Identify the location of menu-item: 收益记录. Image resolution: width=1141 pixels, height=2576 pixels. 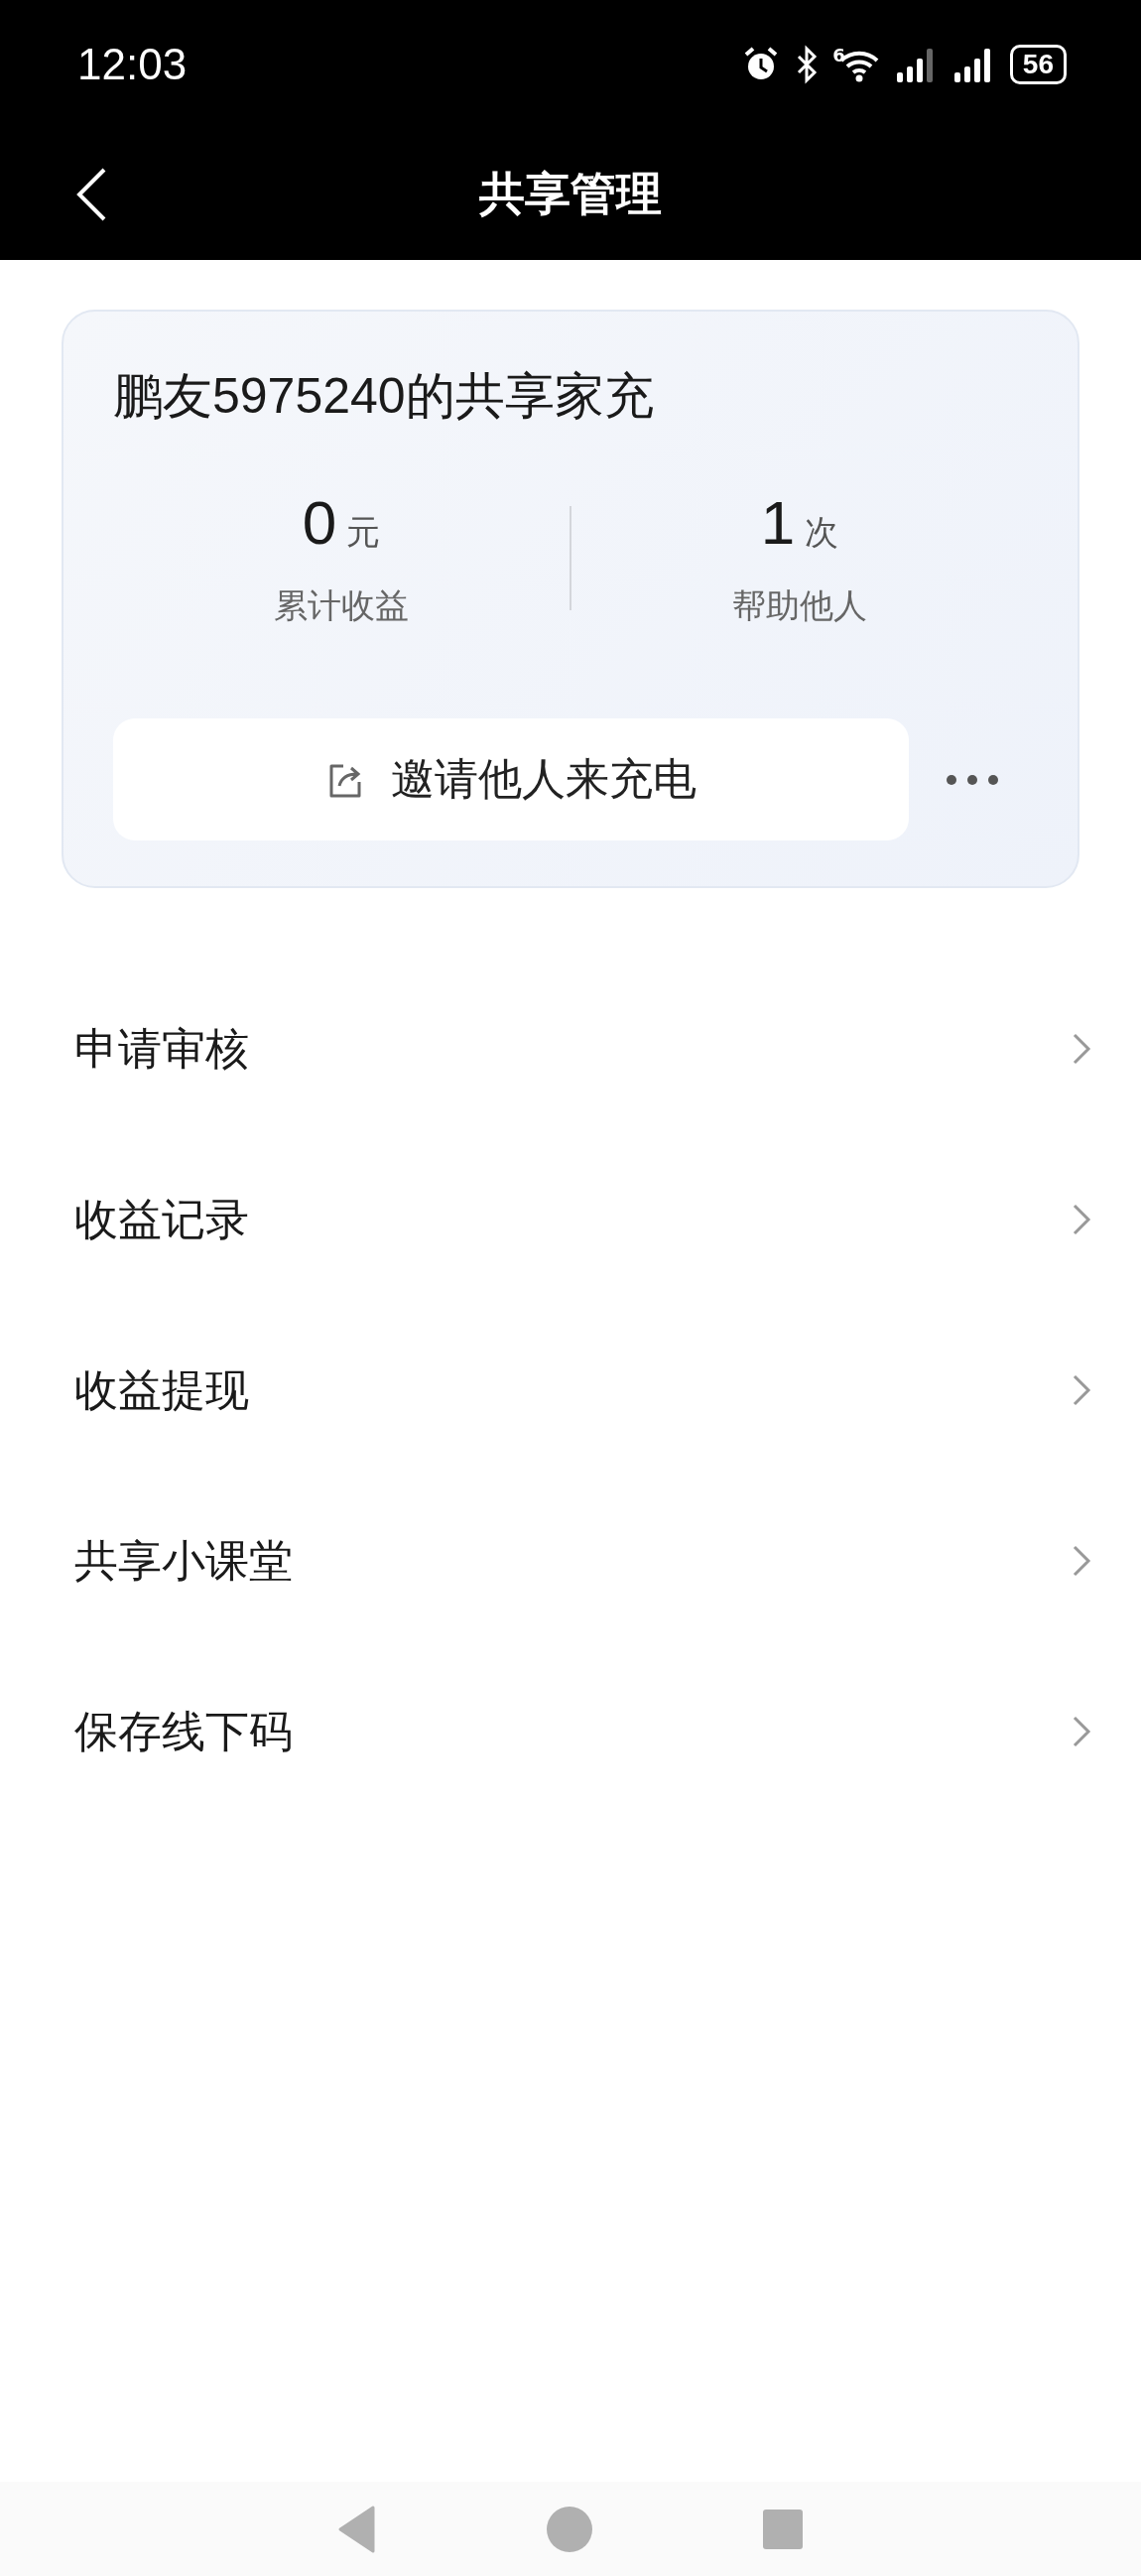
(570, 1220).